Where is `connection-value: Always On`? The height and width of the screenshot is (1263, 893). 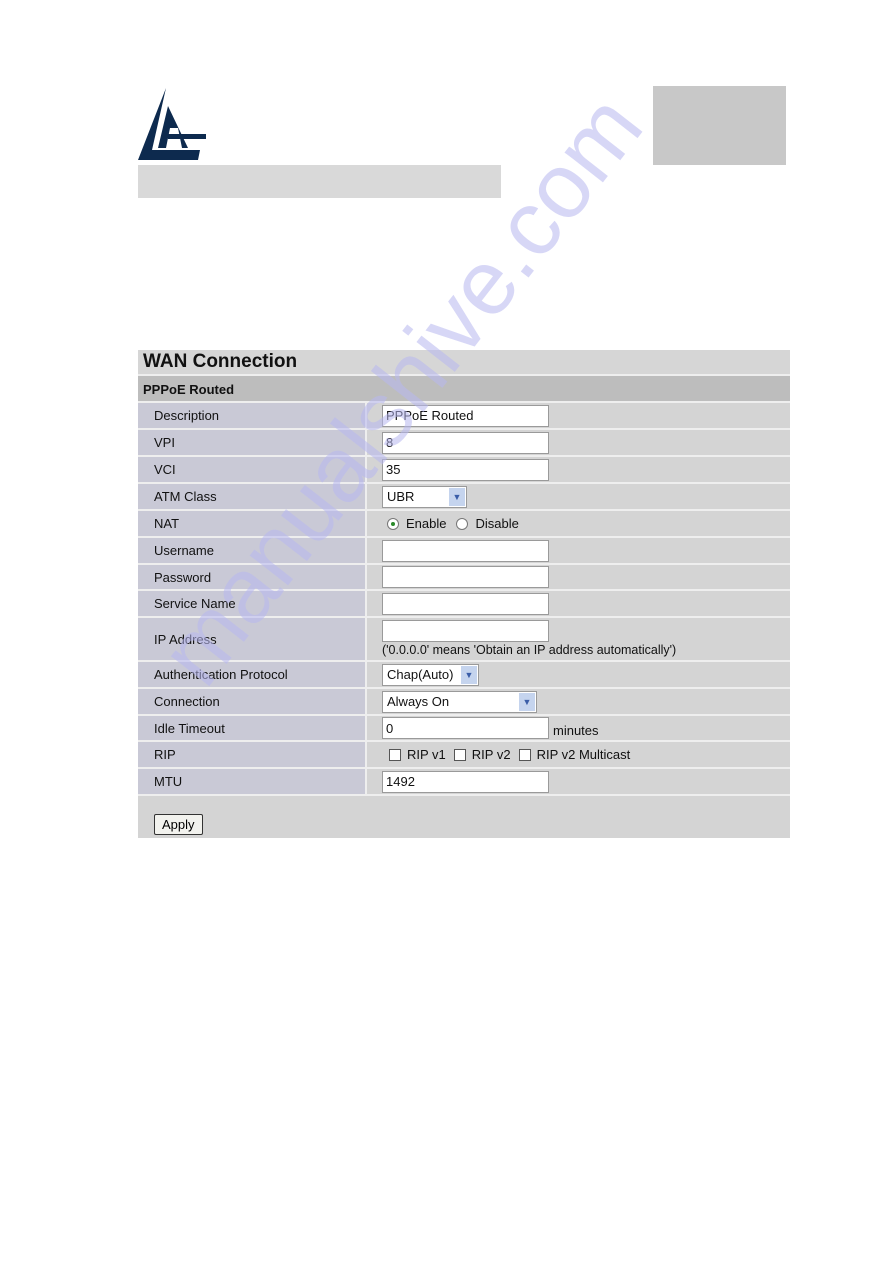
connection-value: Always On is located at coordinates (418, 701).